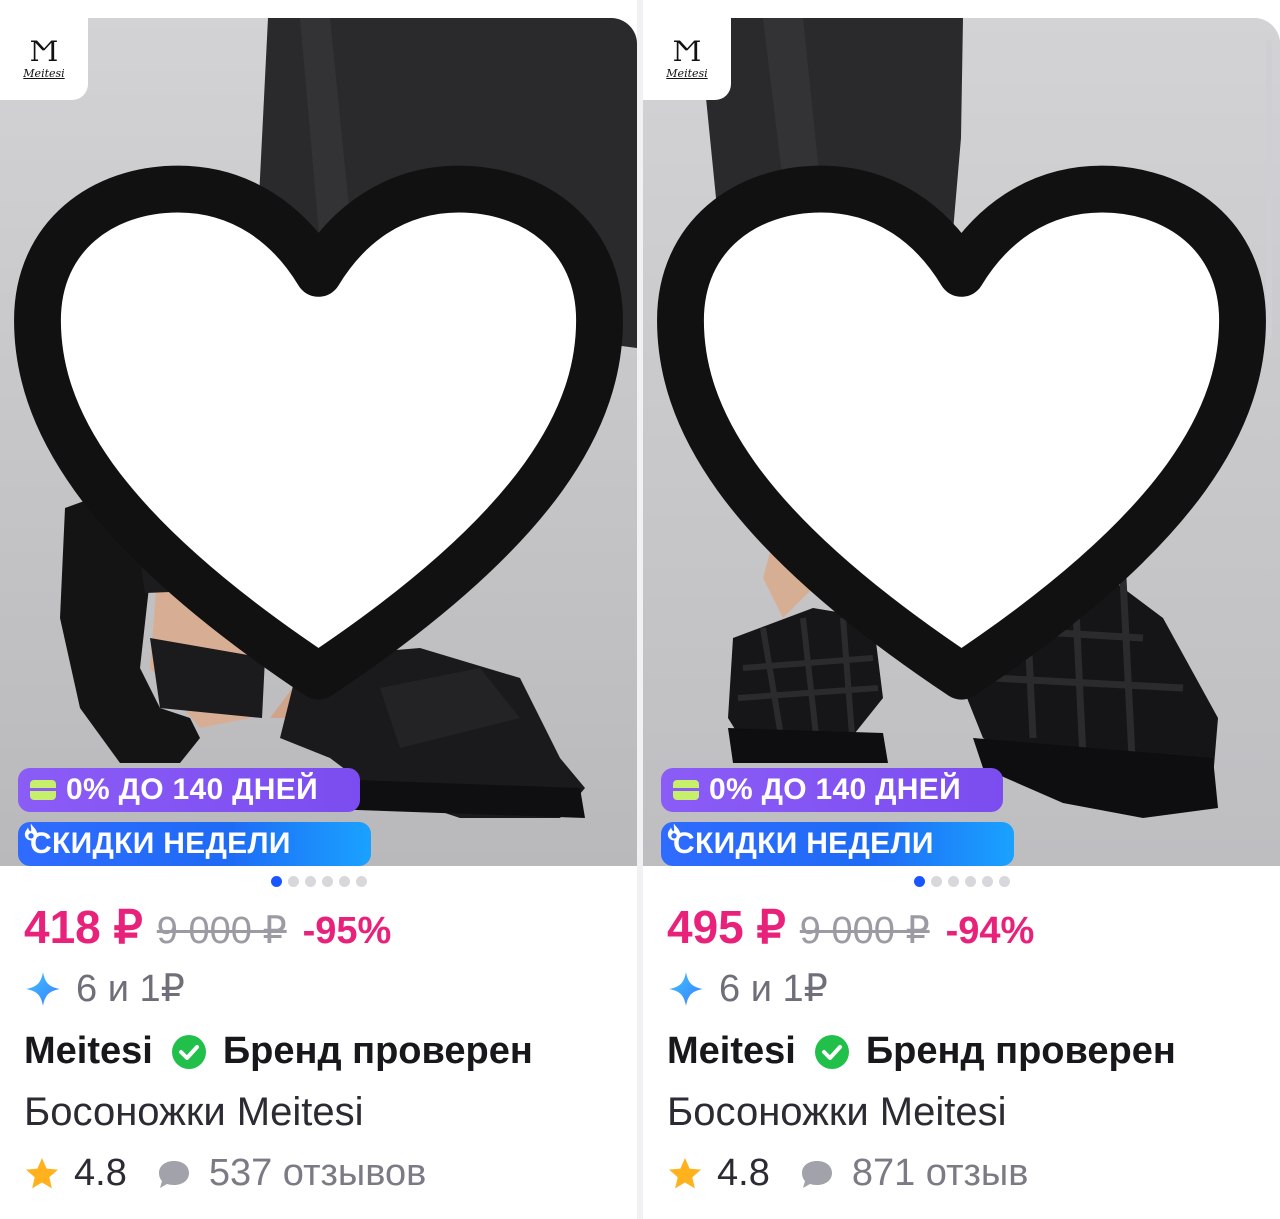 The width and height of the screenshot is (1280, 1219). Describe the element at coordinates (1269, 190) in the screenshot. I see `scrollbar` at that location.